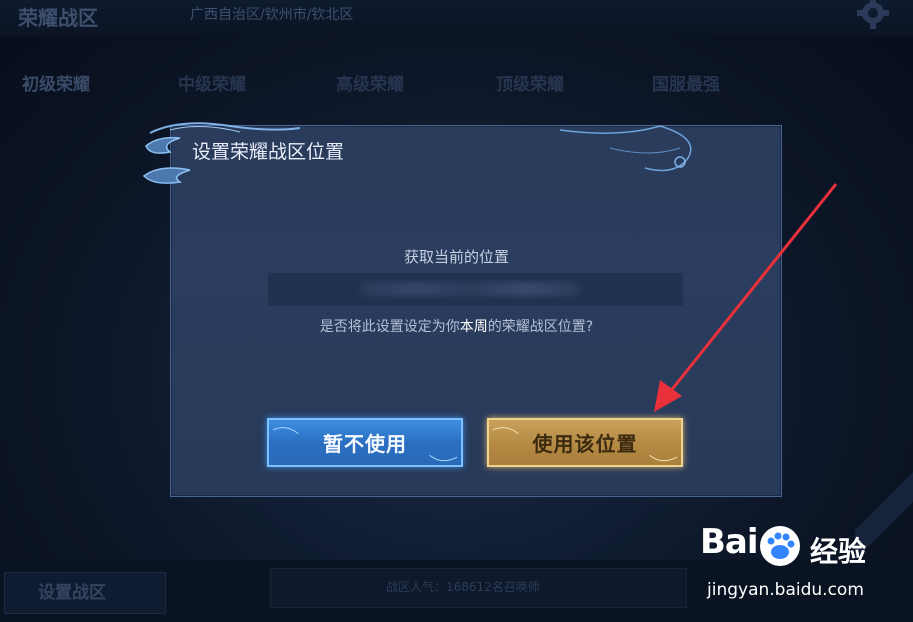  What do you see at coordinates (686, 82) in the screenshot?
I see `tab-national: 国服最强` at bounding box center [686, 82].